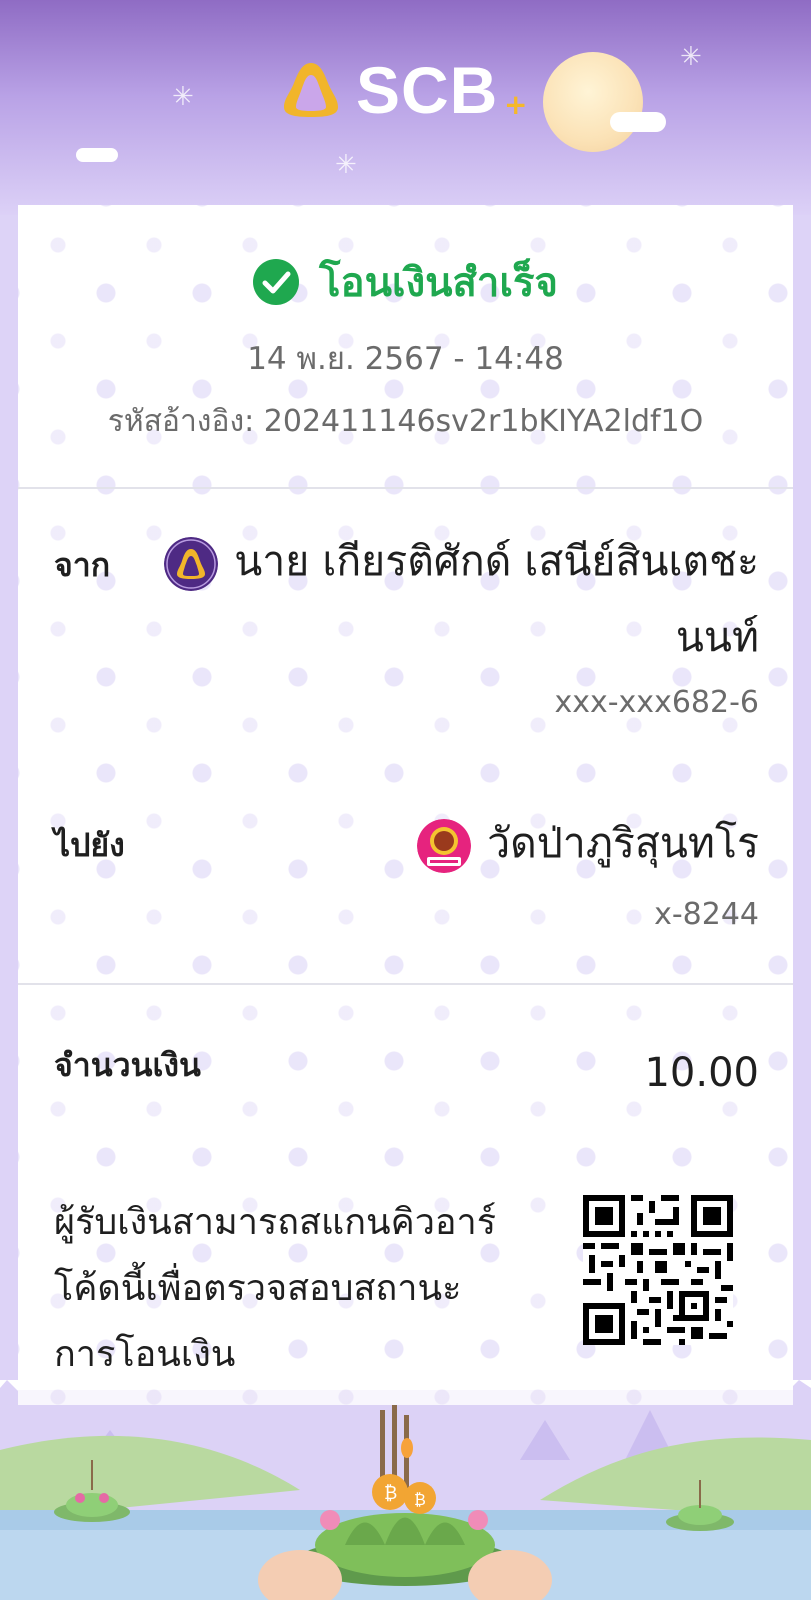 This screenshot has height=1600, width=811. Describe the element at coordinates (483, 421) in the screenshot. I see `reference-value: 202411146sv2r1bKIYA2ldf1O` at that location.